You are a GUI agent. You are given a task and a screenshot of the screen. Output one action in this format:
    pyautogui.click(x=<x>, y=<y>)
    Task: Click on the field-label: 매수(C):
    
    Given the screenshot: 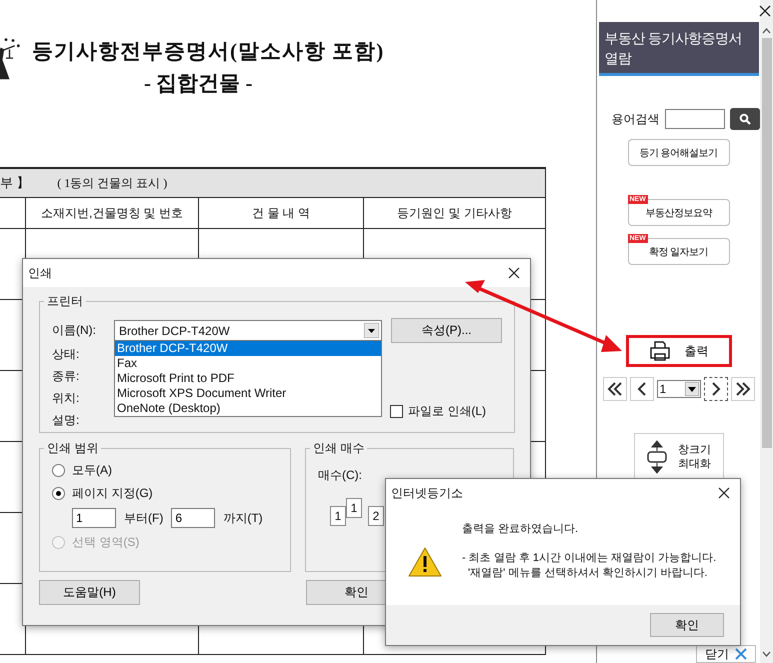 What is the action you would take?
    pyautogui.click(x=340, y=475)
    